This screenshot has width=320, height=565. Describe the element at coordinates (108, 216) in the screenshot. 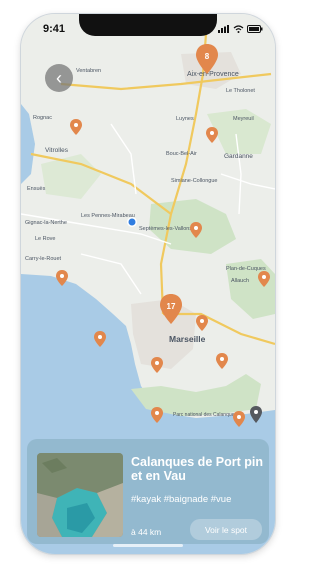

I see `map-label-les-pennes: Les Pennes-Mirabeau` at that location.